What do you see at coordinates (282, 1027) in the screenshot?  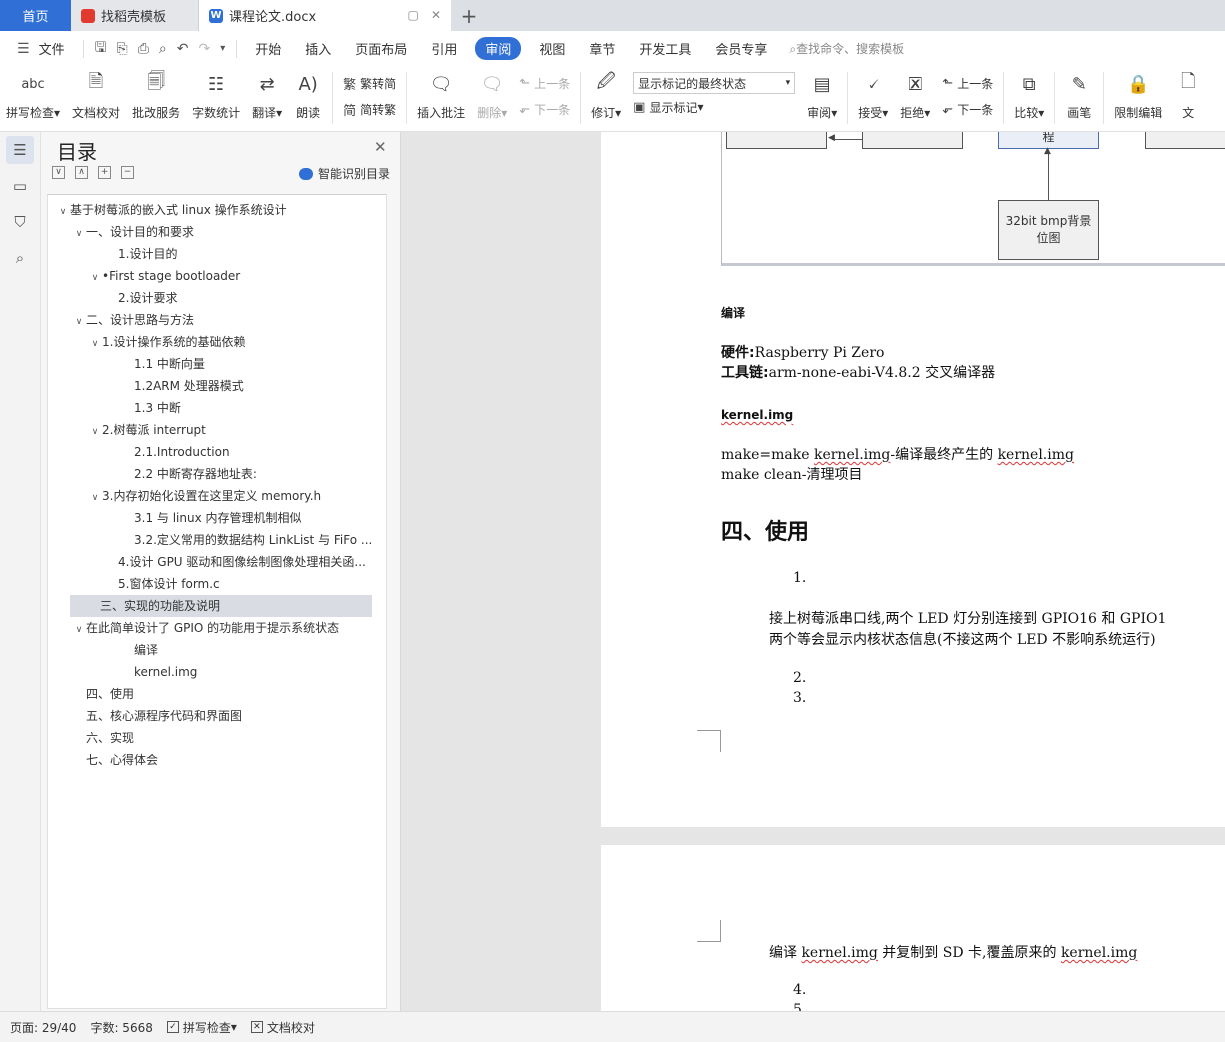 I see `status-doc-proof: ✕ 文档校对` at bounding box center [282, 1027].